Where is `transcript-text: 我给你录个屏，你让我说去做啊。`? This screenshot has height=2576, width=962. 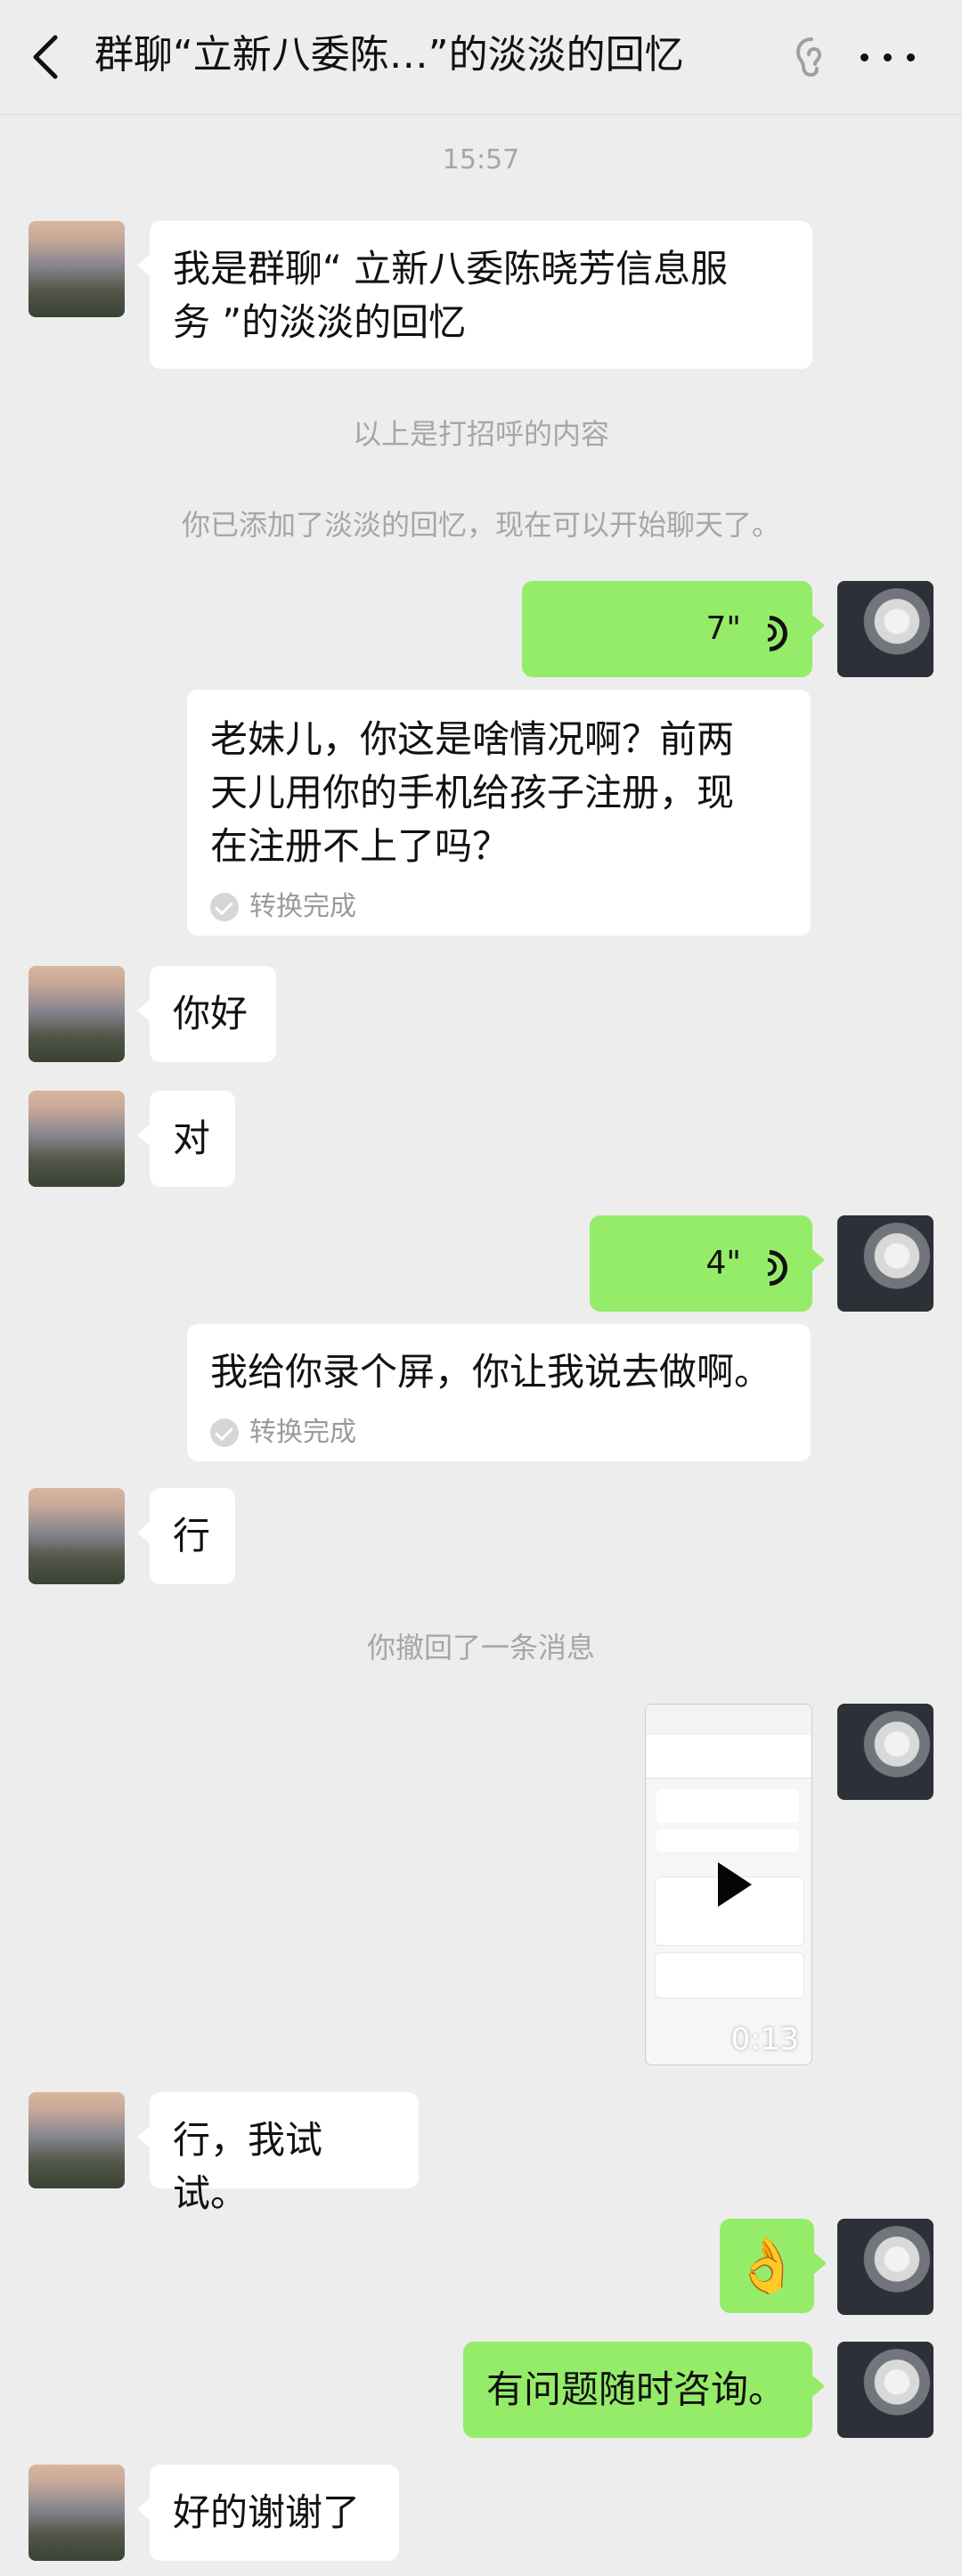 transcript-text: 我给你录个屏，你让我说去做啊。 is located at coordinates (491, 1372).